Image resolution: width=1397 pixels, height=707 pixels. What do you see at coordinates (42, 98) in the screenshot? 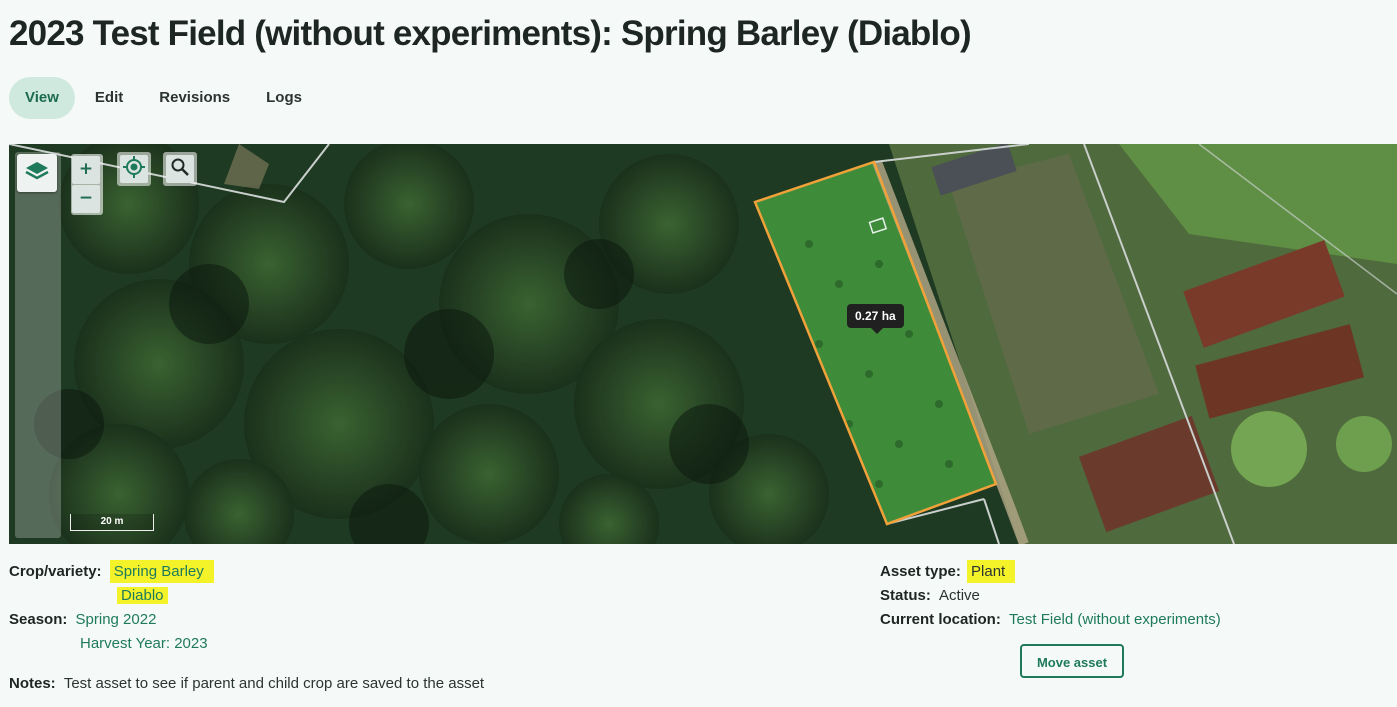
I see `tab-view: View` at bounding box center [42, 98].